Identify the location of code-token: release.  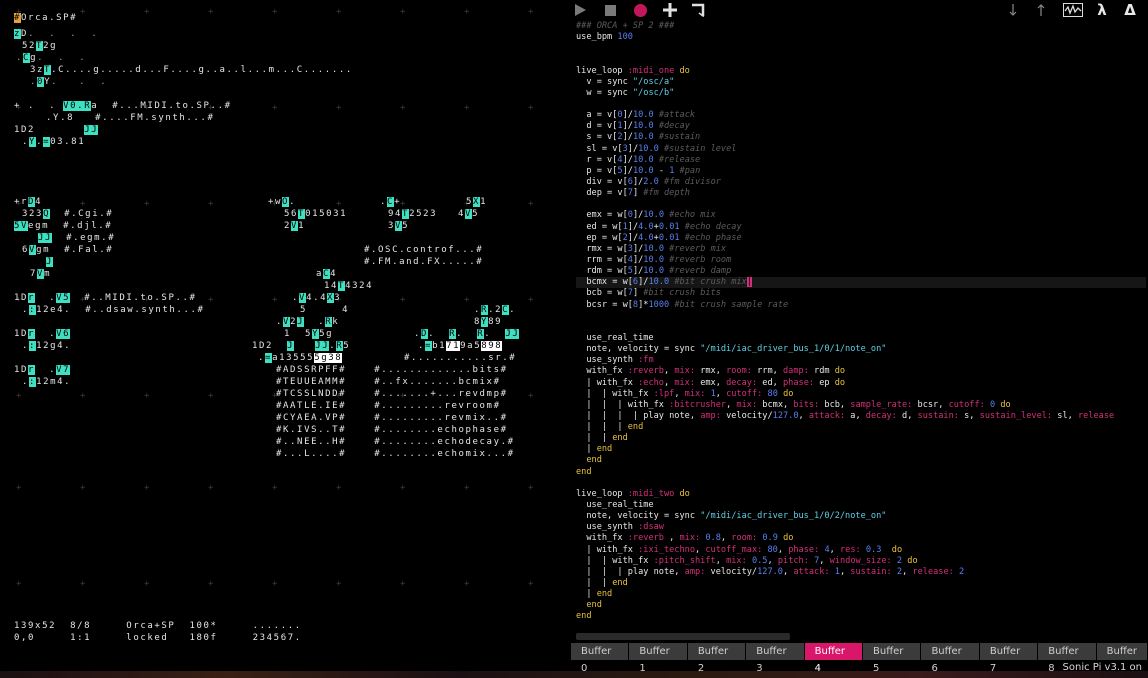
(1096, 415).